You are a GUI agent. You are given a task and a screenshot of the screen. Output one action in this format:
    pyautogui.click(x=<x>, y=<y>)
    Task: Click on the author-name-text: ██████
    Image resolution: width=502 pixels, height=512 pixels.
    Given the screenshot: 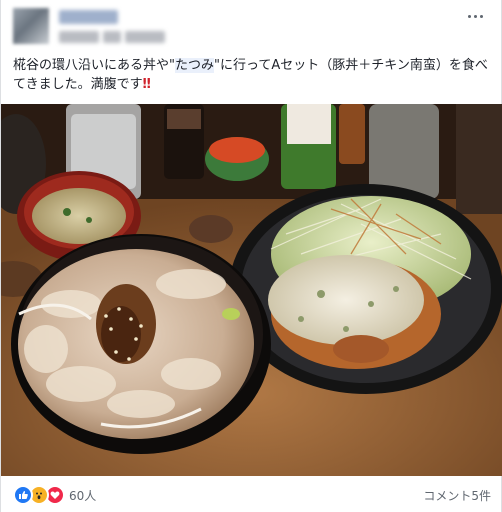 What is the action you would take?
    pyautogui.click(x=89, y=17)
    